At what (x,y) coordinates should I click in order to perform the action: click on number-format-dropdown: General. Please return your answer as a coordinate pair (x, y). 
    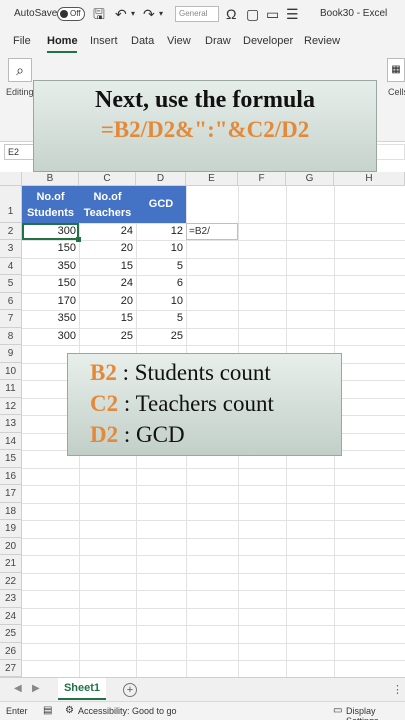
    Looking at the image, I should click on (197, 14).